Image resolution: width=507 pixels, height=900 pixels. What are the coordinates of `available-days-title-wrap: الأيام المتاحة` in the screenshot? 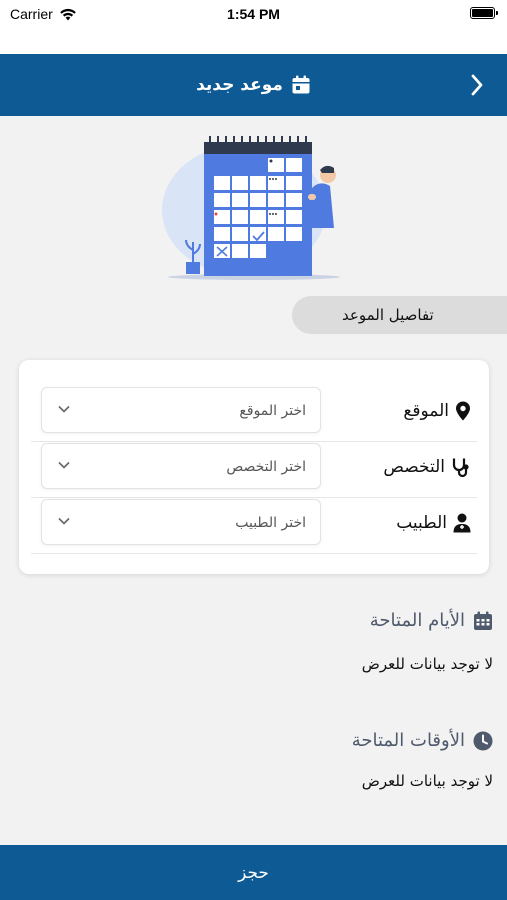 It's located at (431, 620).